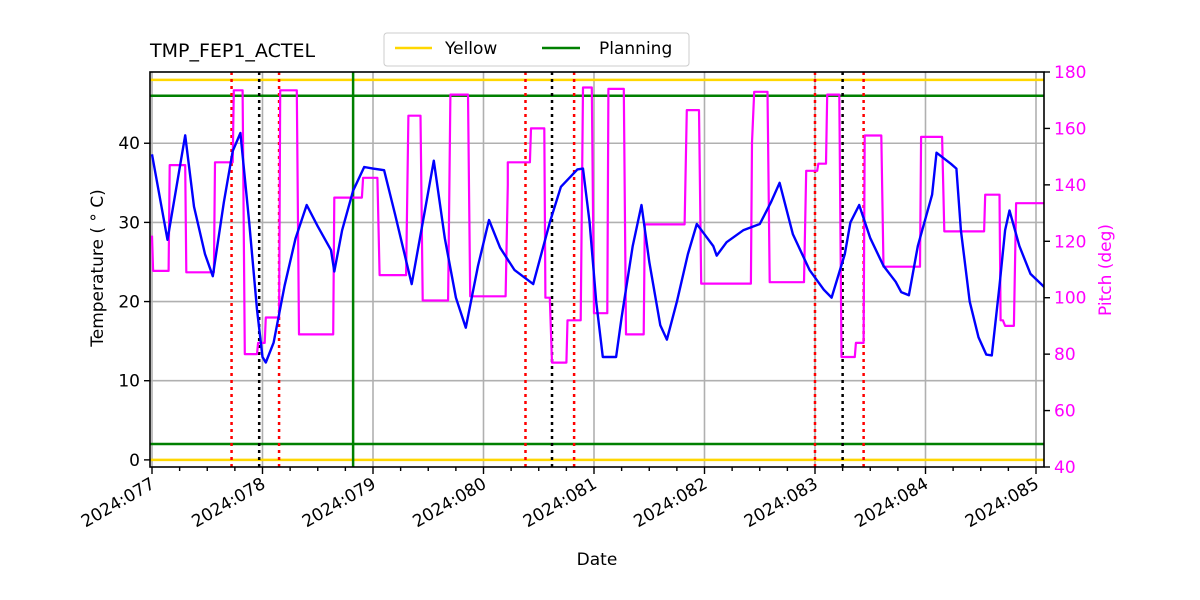 This screenshot has height=600, width=1200. What do you see at coordinates (98, 268) in the screenshot?
I see `y-axis-label: Temperature ( ° C)` at bounding box center [98, 268].